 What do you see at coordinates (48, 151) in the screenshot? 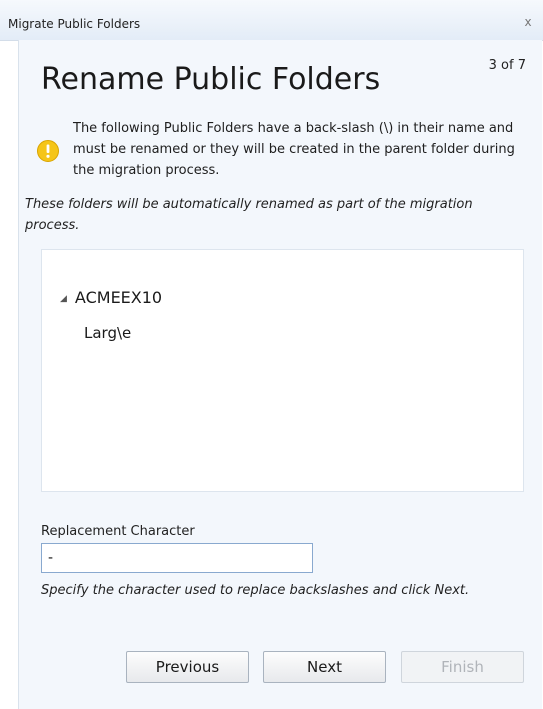
I see `warning-icon` at bounding box center [48, 151].